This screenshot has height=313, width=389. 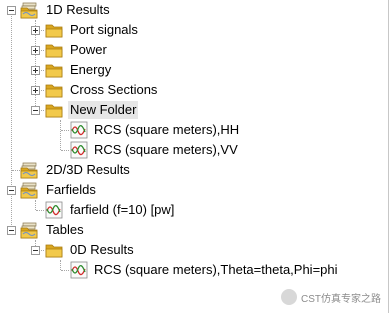 What do you see at coordinates (88, 169) in the screenshot?
I see `tree-node-label: 2D/3D Results` at bounding box center [88, 169].